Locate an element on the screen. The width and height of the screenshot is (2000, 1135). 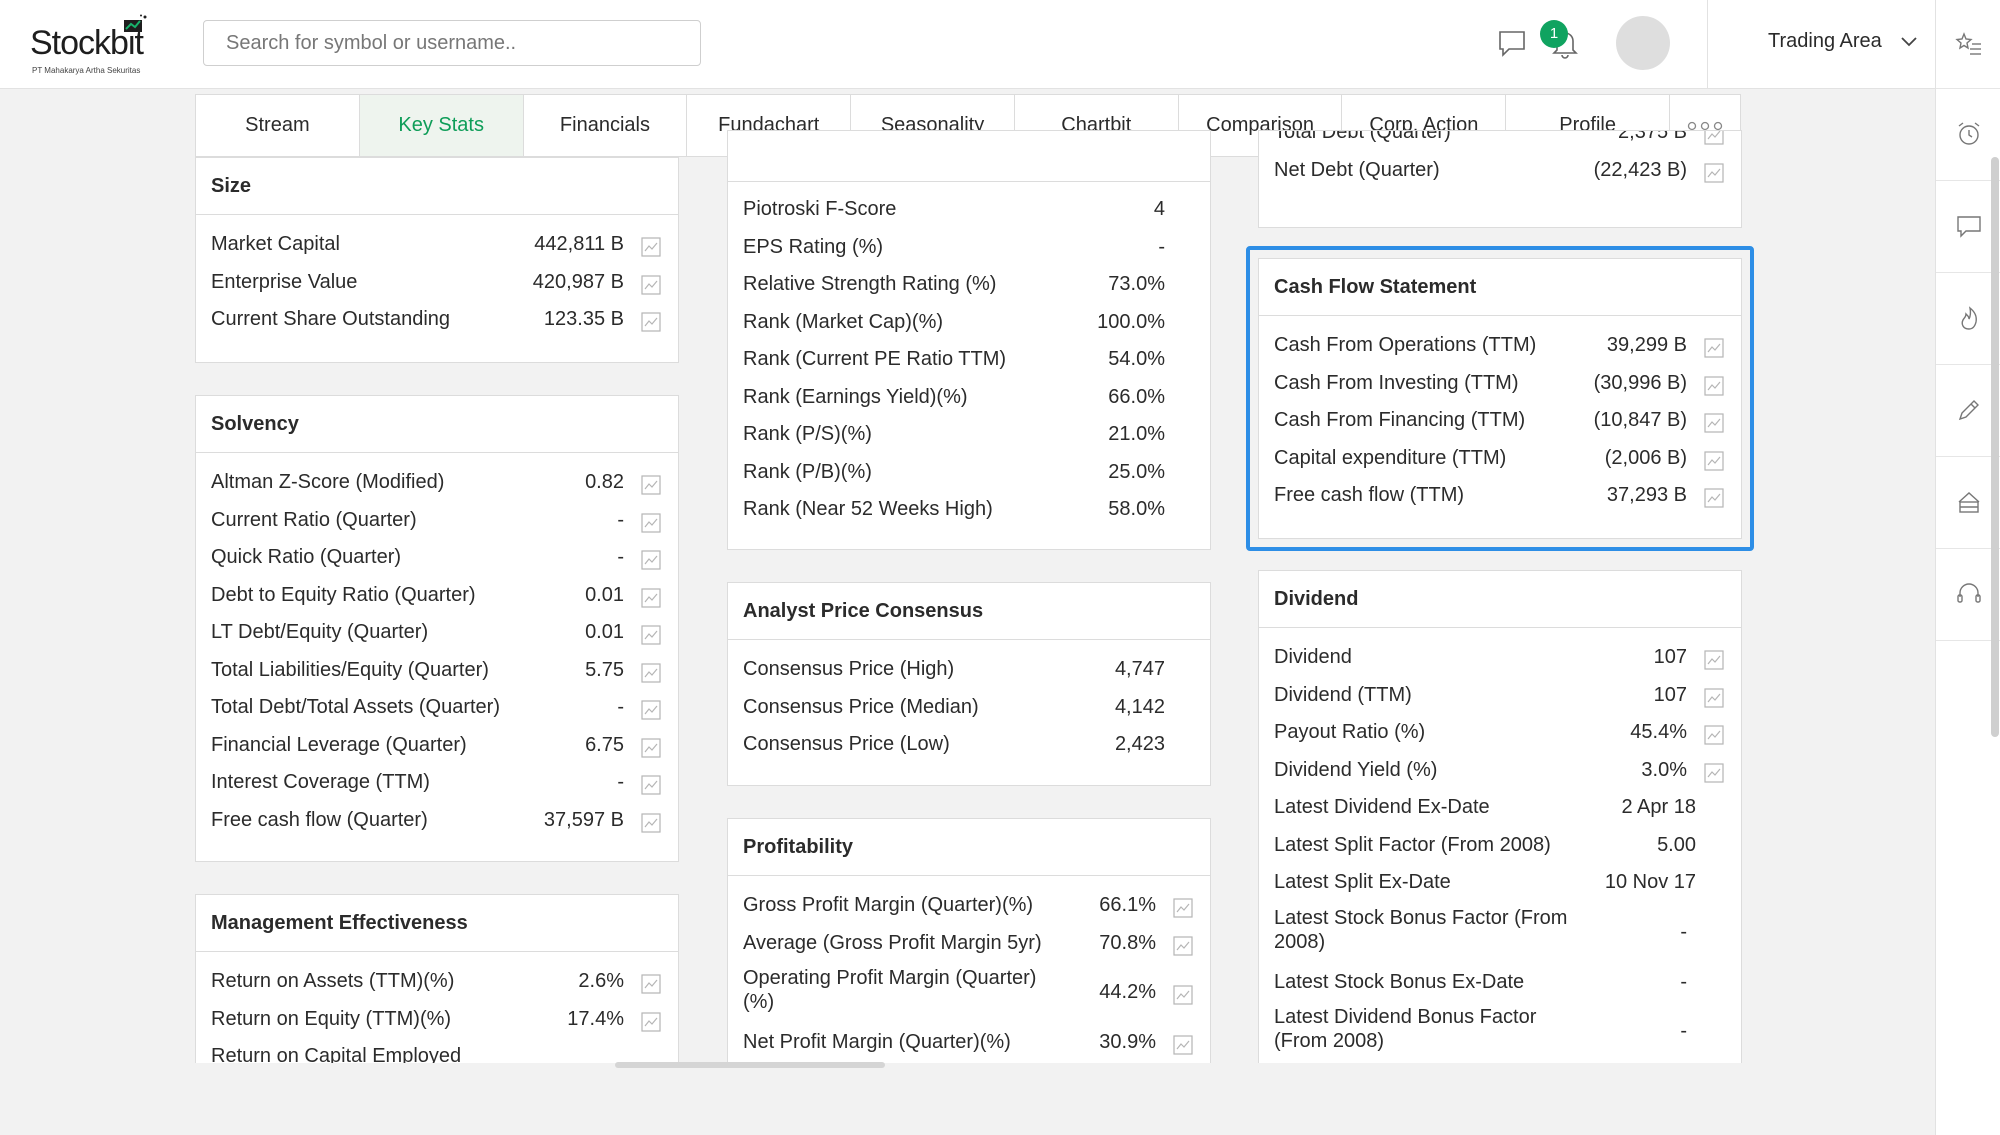
trading-area-label: Trading Area is located at coordinates (1825, 41).